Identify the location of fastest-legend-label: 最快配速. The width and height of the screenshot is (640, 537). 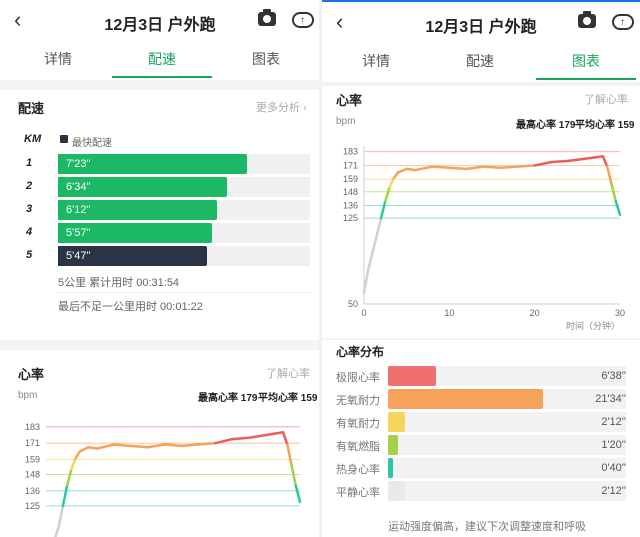
(92, 143).